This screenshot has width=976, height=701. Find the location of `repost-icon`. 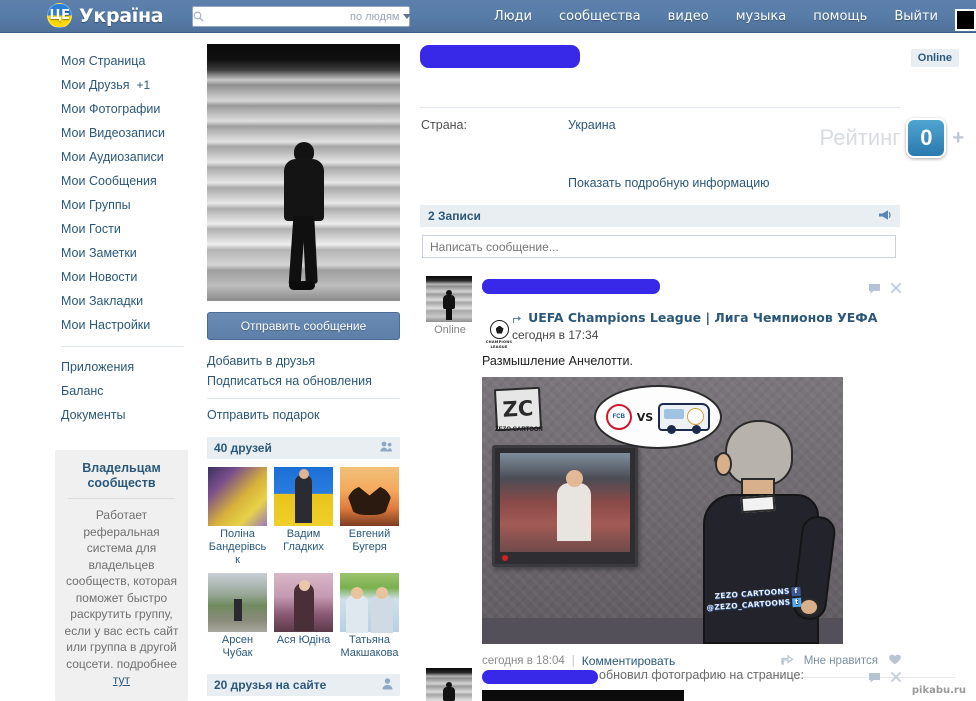

repost-icon is located at coordinates (518, 319).